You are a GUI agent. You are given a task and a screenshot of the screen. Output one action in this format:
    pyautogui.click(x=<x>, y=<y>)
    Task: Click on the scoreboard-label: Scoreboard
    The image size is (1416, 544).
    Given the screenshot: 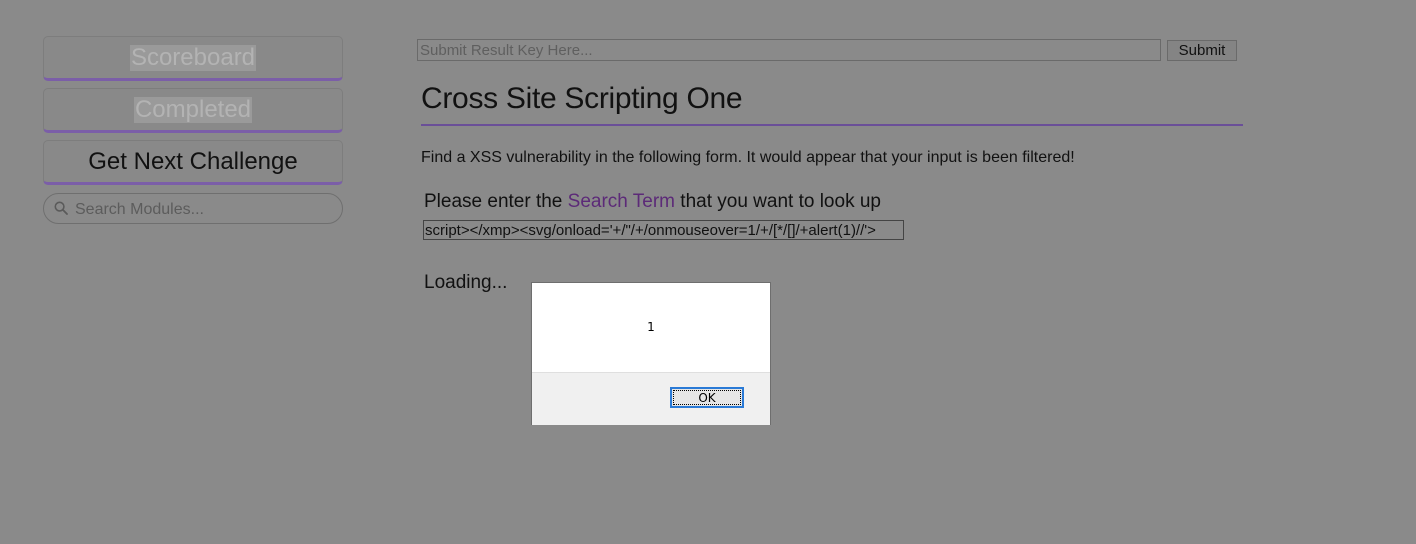 What is the action you would take?
    pyautogui.click(x=193, y=57)
    